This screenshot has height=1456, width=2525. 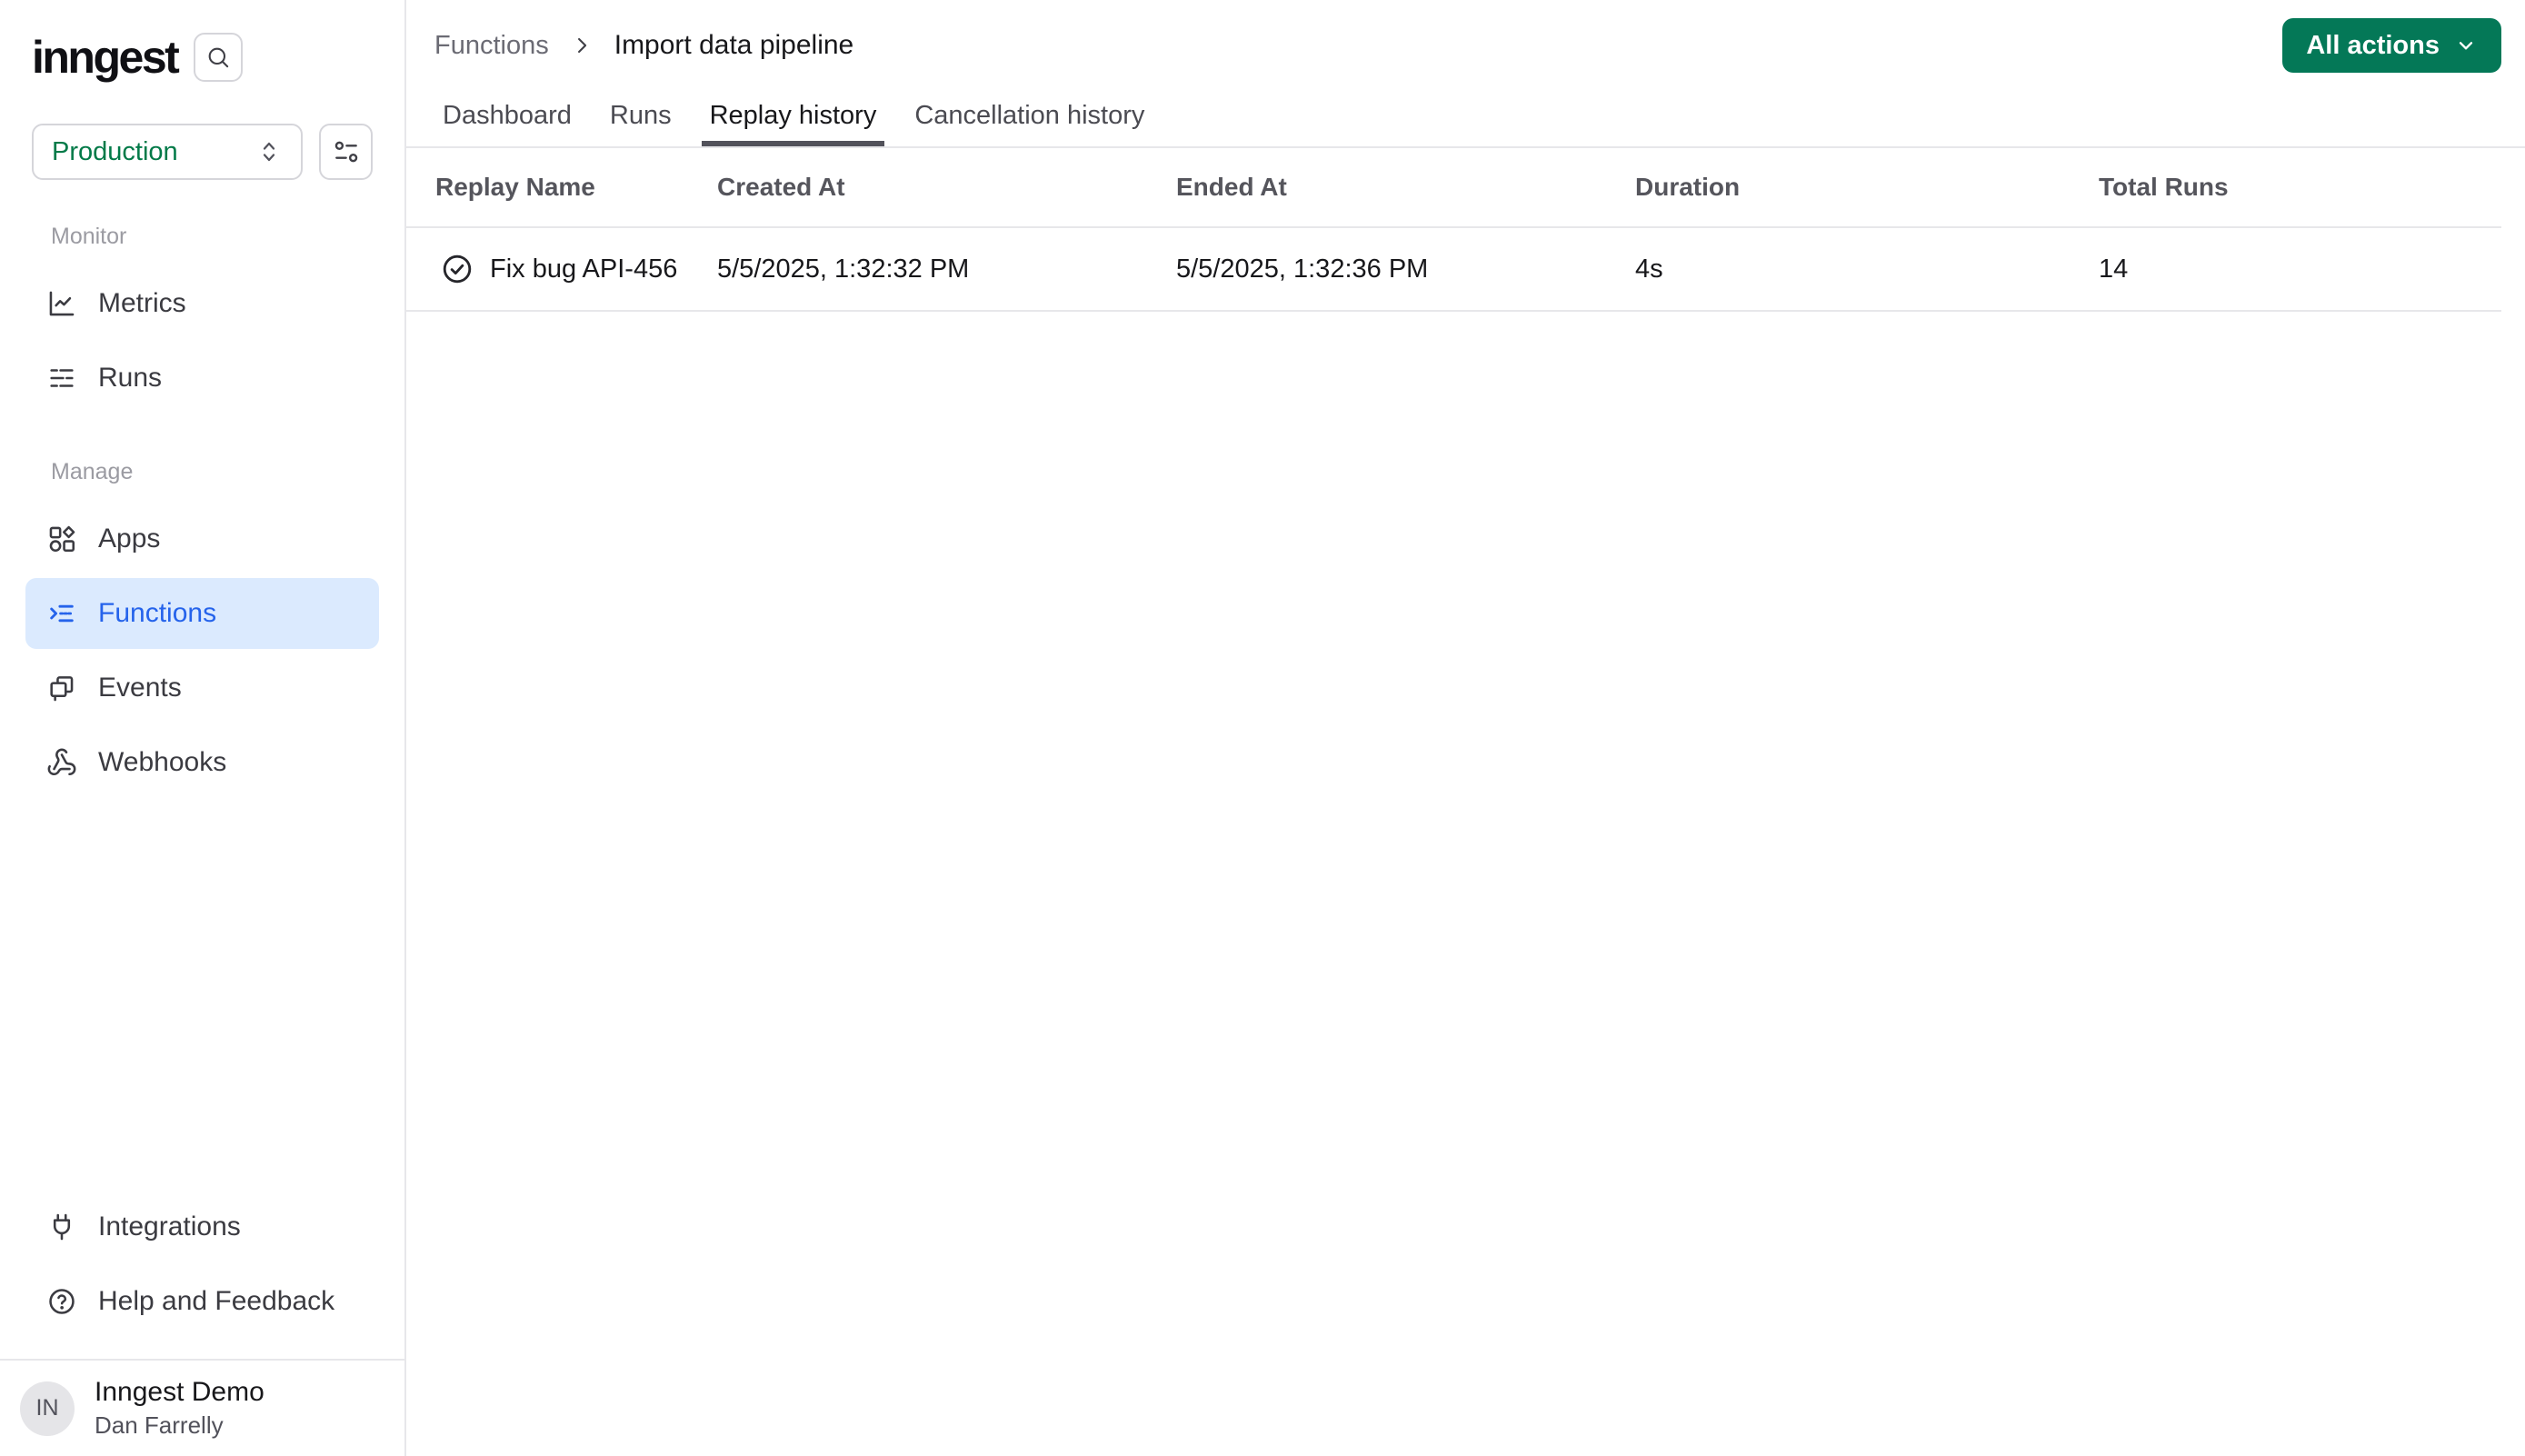 What do you see at coordinates (62, 303) in the screenshot?
I see `line-chart-icon` at bounding box center [62, 303].